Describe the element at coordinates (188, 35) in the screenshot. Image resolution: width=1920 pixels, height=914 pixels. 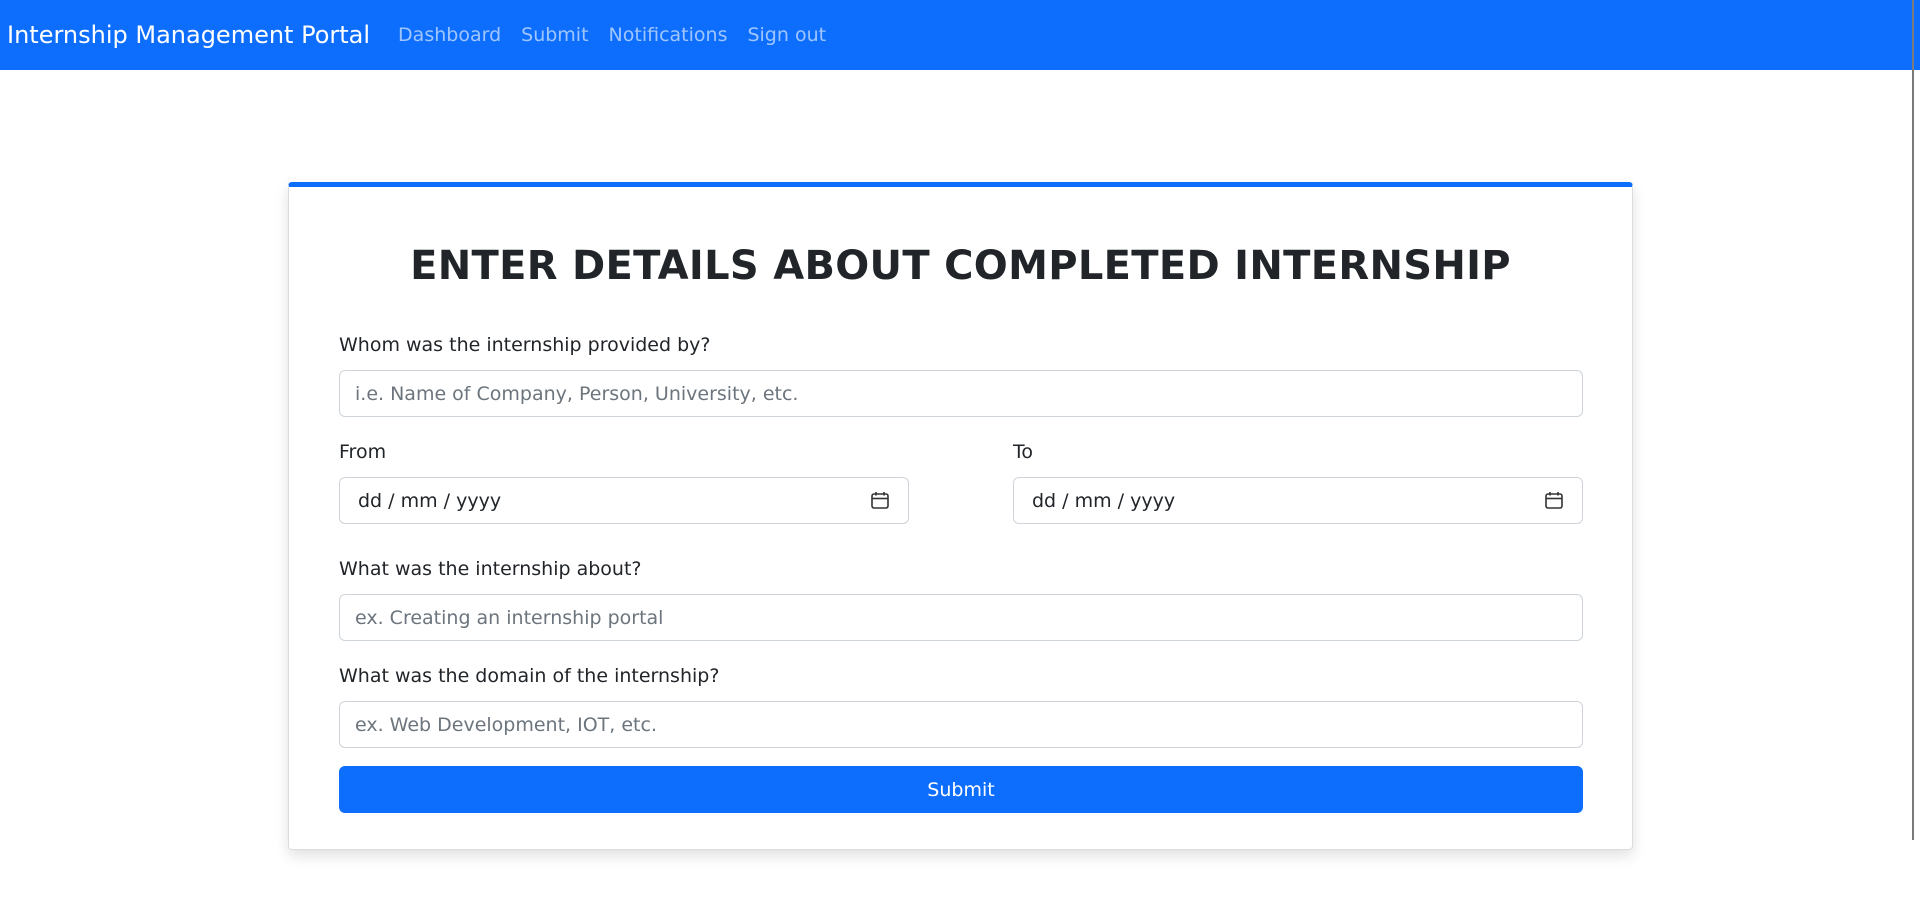
I see `brand-link: Internship Management Portal` at that location.